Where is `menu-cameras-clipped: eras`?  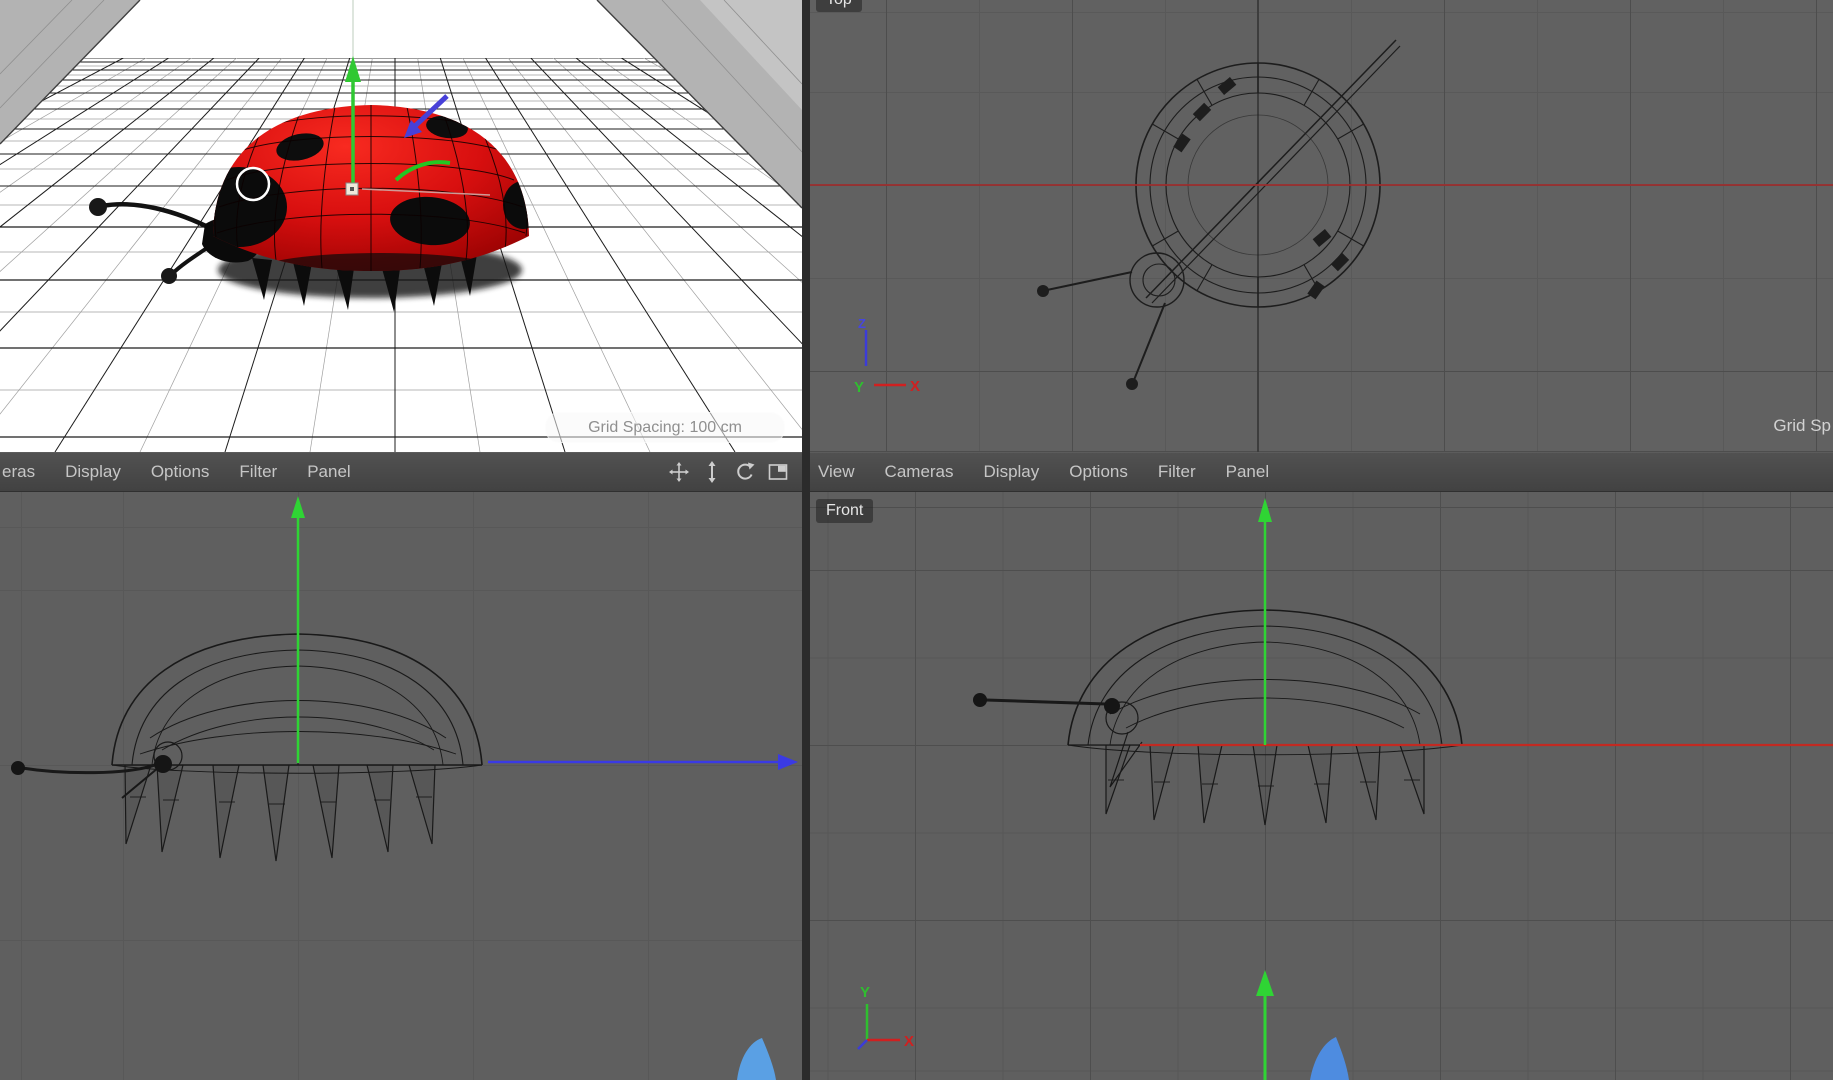 menu-cameras-clipped: eras is located at coordinates (25, 472).